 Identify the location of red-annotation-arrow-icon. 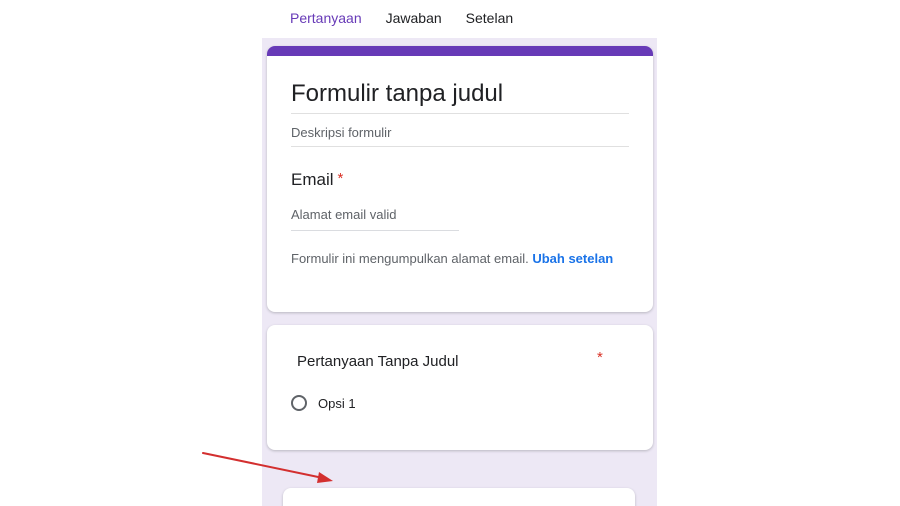
(267, 467).